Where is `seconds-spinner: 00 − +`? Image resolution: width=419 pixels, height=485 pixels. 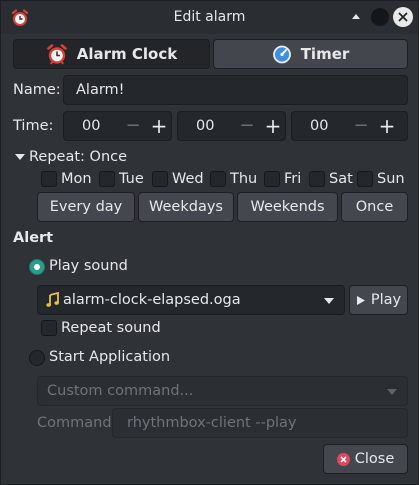
seconds-spinner: 00 − + is located at coordinates (349, 126).